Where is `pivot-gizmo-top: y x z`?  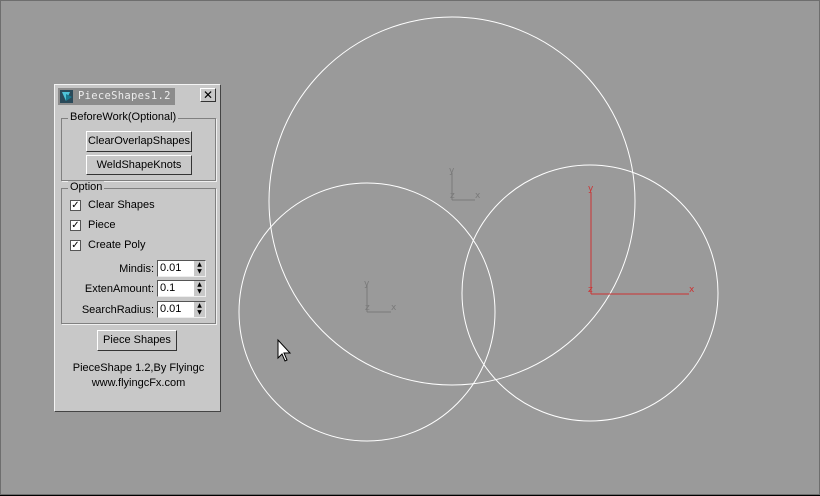
pivot-gizmo-top: y x z is located at coordinates (465, 183).